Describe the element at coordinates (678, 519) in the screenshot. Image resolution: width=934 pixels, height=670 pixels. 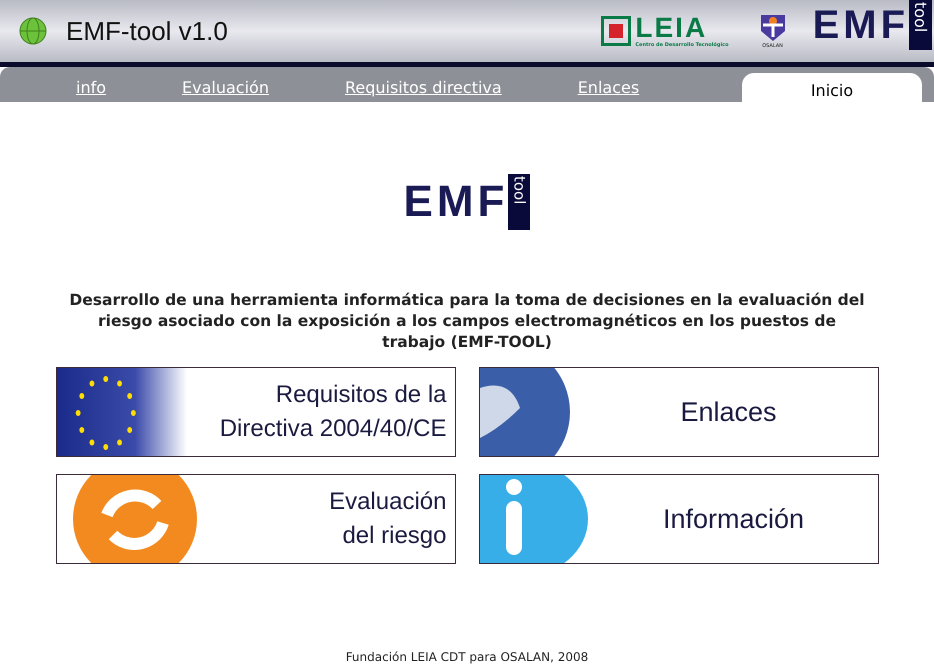
I see `menu-card: Información` at that location.